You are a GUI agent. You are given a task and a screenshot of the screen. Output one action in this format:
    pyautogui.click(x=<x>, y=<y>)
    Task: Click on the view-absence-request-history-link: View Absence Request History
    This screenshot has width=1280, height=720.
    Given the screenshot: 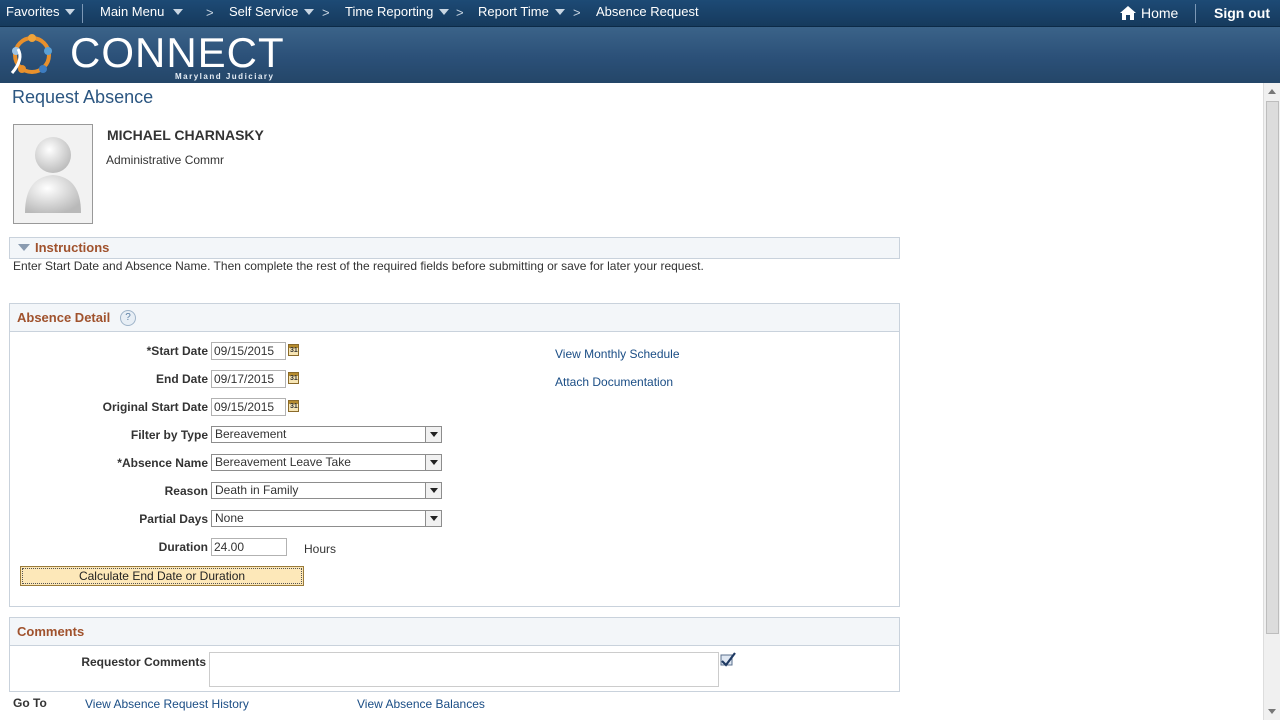 What is the action you would take?
    pyautogui.click(x=167, y=704)
    